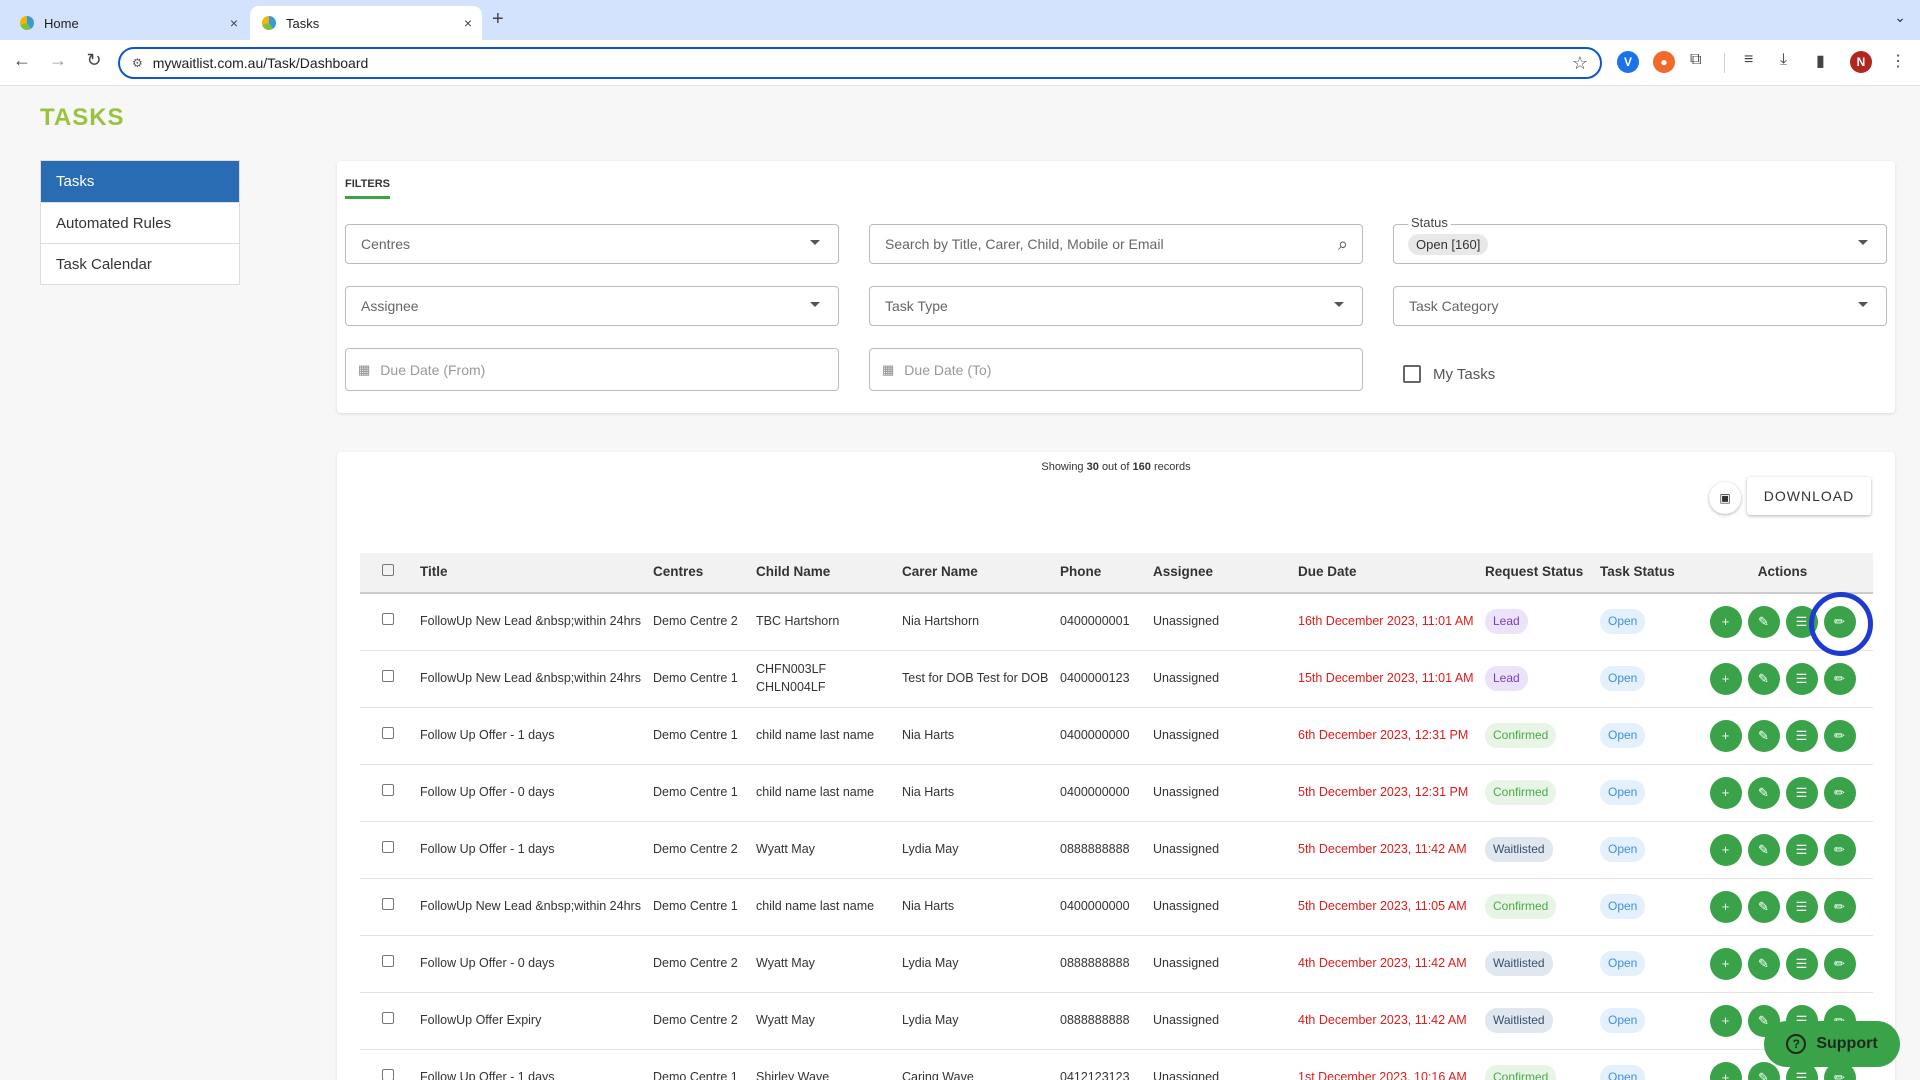 Image resolution: width=1920 pixels, height=1080 pixels. I want to click on extensions-puzzle-icon: ⧉, so click(1695, 60).